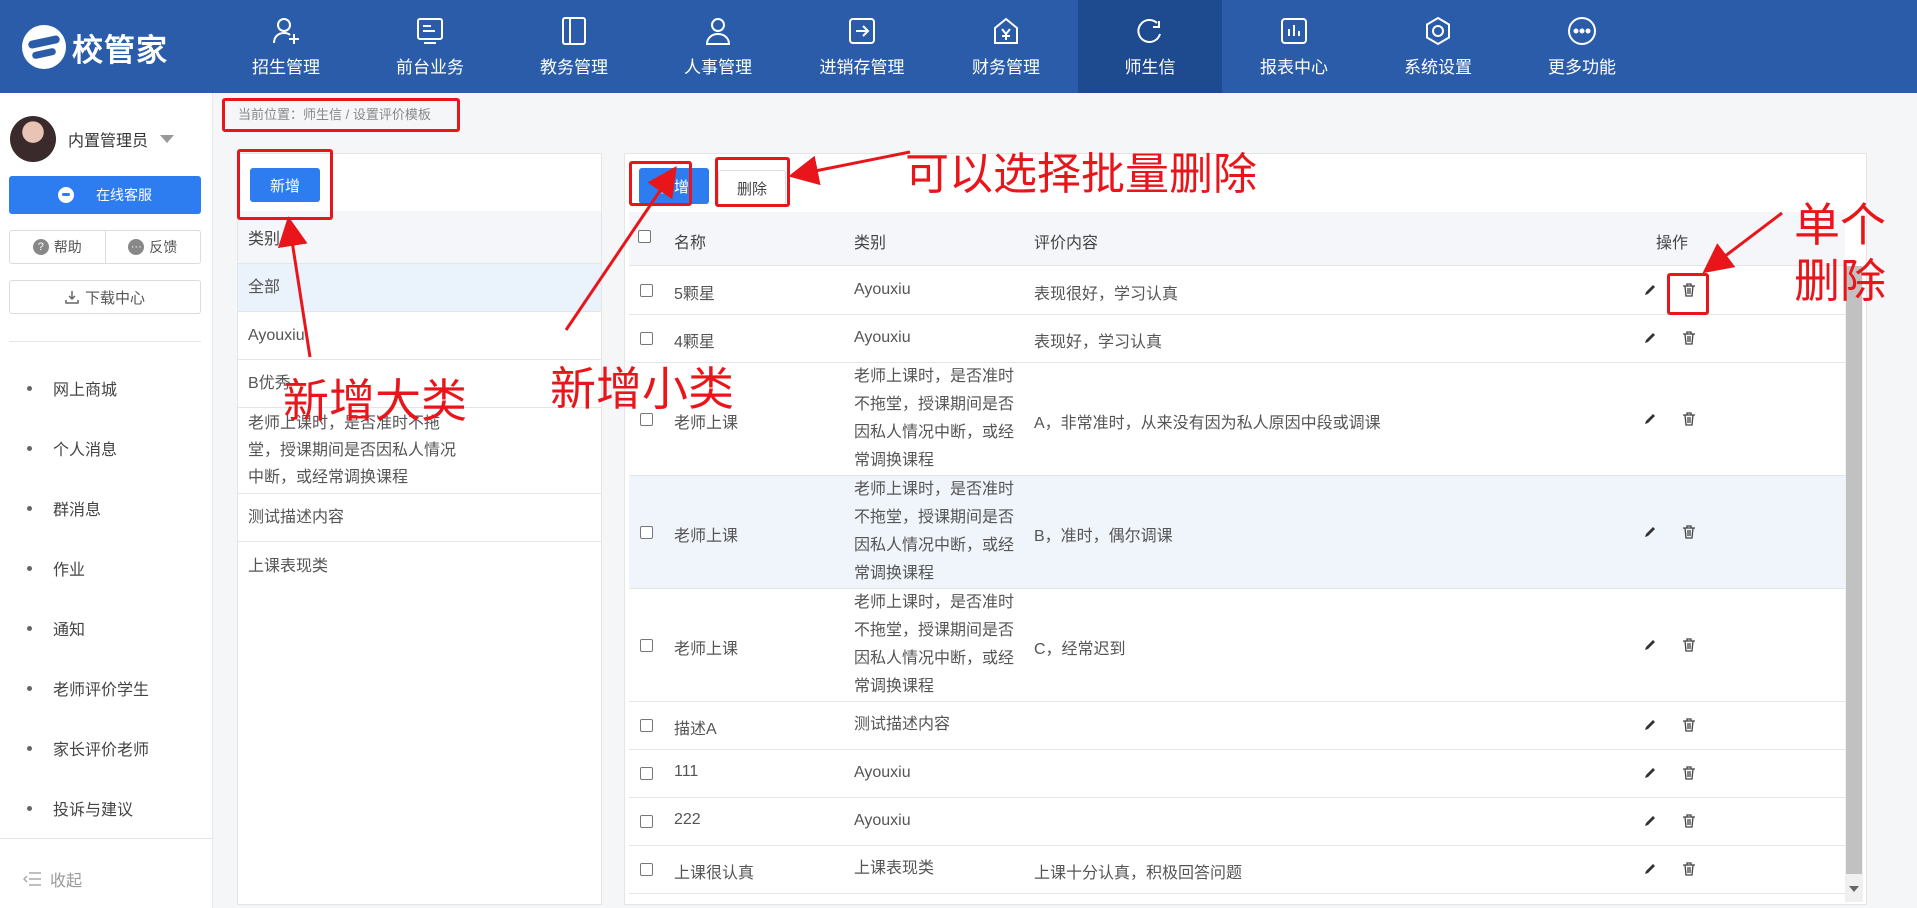 The image size is (1917, 908). What do you see at coordinates (862, 46) in the screenshot?
I see `nav-item-inventory: 进销存管理` at bounding box center [862, 46].